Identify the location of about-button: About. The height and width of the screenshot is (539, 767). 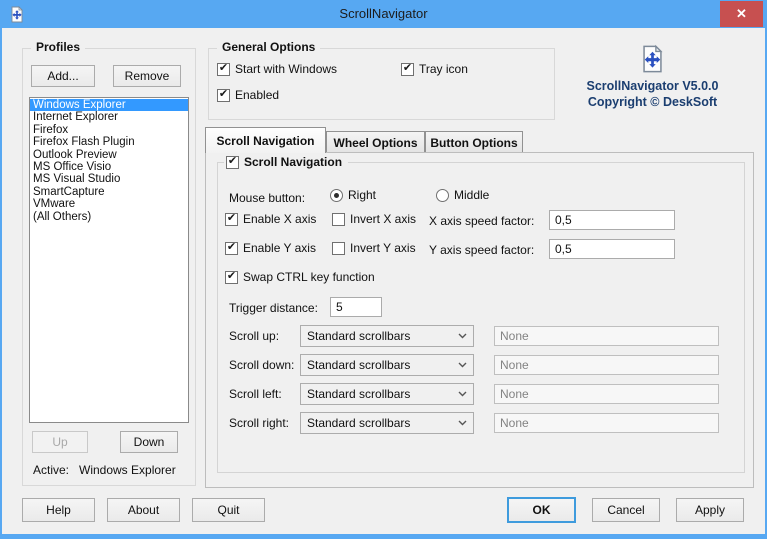
(143, 510).